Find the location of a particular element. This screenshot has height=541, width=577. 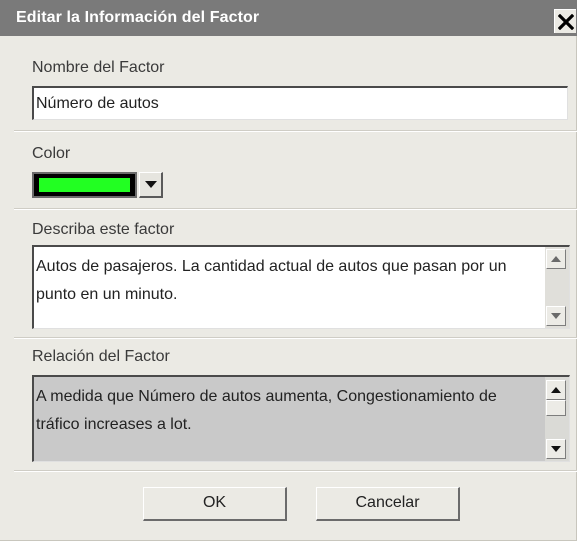

description-label: Describa este factor is located at coordinates (103, 229).